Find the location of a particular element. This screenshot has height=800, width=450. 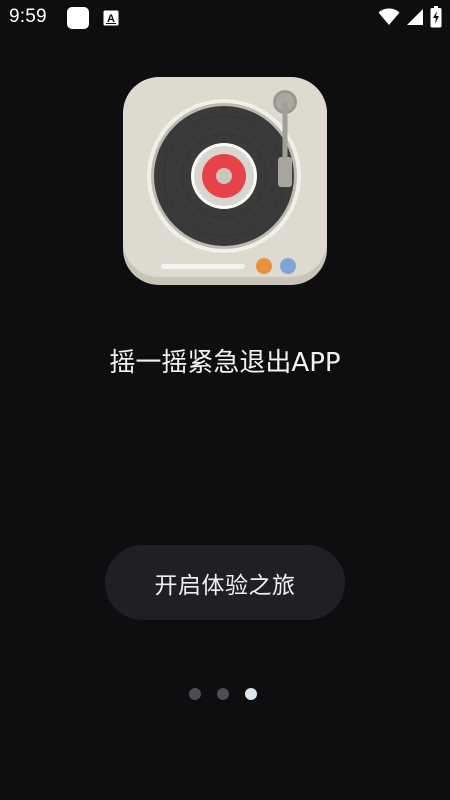

status-icons is located at coordinates (410, 17).